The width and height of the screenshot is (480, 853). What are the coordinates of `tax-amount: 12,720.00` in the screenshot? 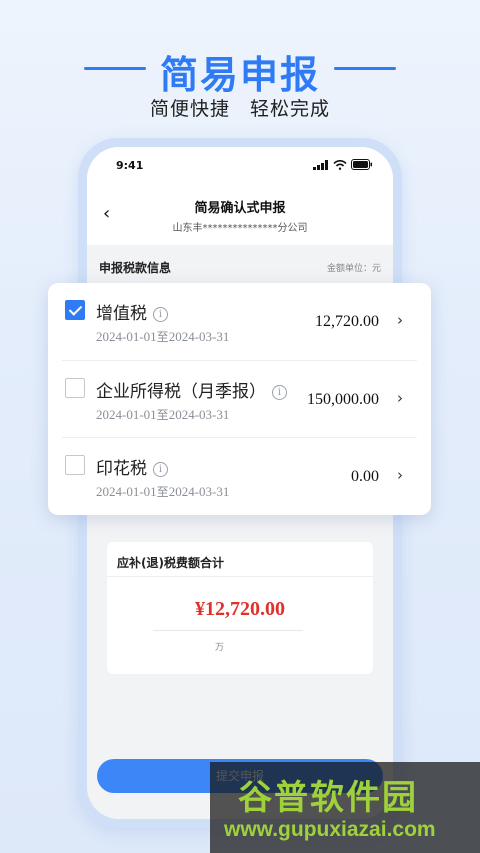 It's located at (347, 321).